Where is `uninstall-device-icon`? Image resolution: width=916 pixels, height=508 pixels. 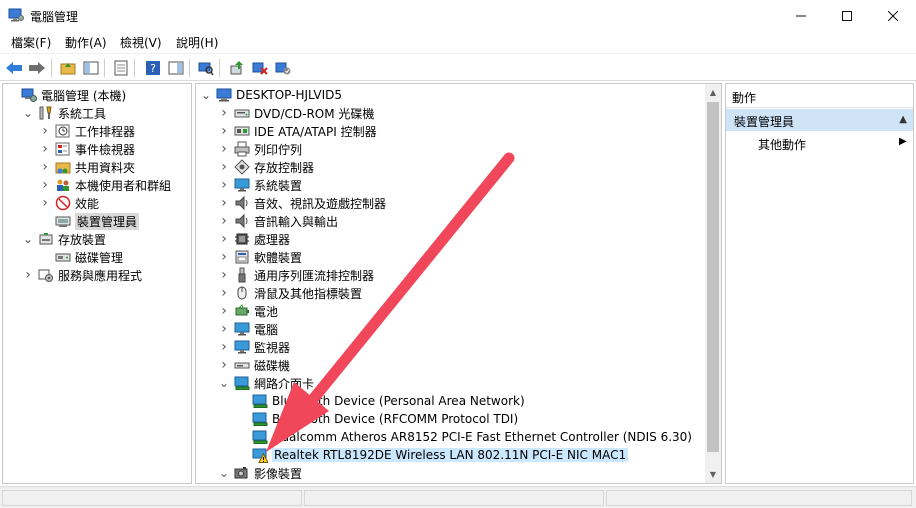
uninstall-device-icon is located at coordinates (260, 68).